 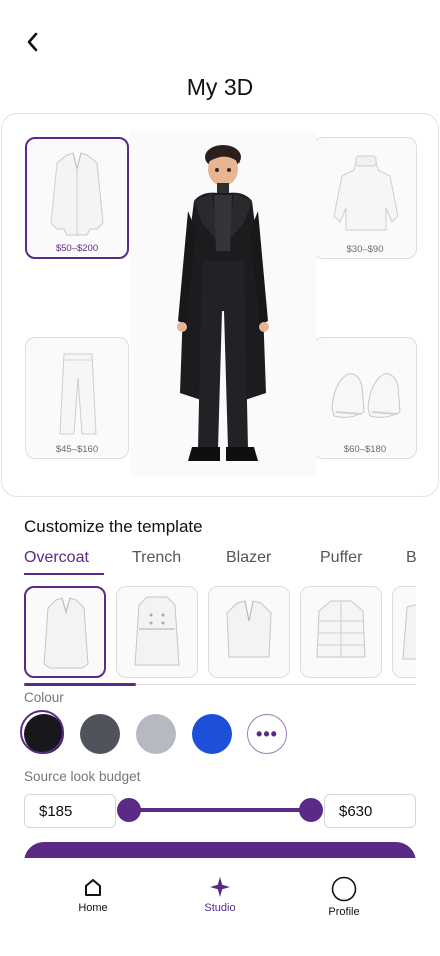 I want to click on variant-overcoat, so click(x=65, y=632).